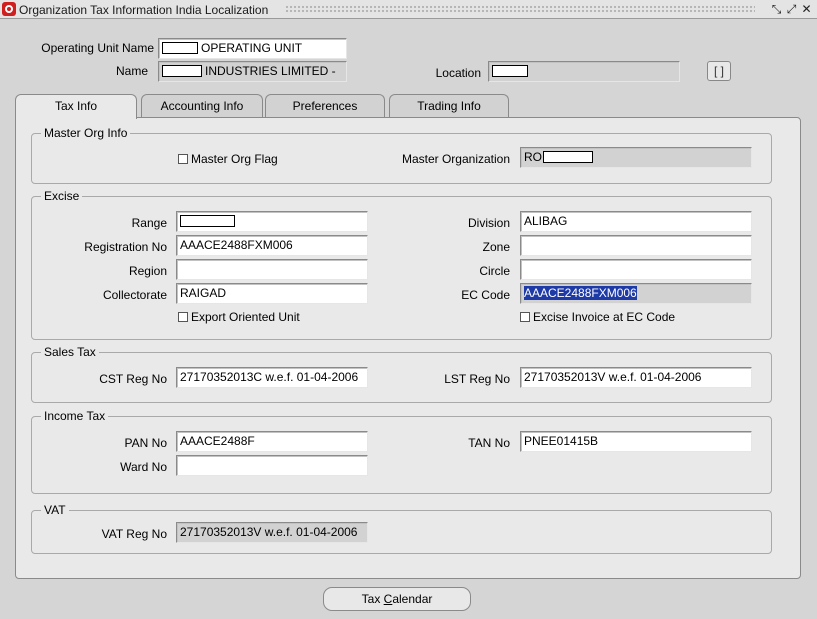  What do you see at coordinates (485, 295) in the screenshot?
I see `ec-code-label: EC Code` at bounding box center [485, 295].